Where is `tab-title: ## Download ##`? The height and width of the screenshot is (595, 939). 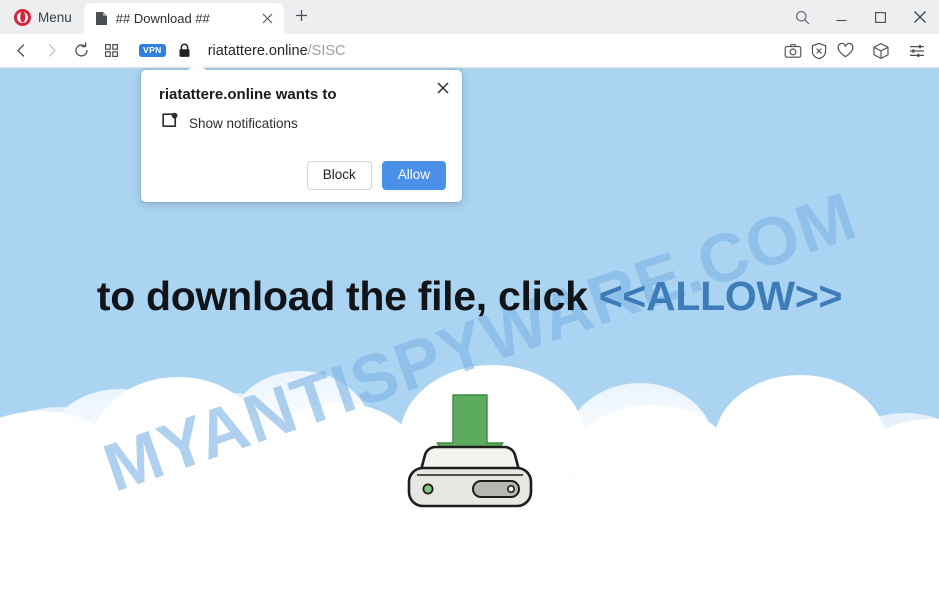 tab-title: ## Download ## is located at coordinates (162, 18).